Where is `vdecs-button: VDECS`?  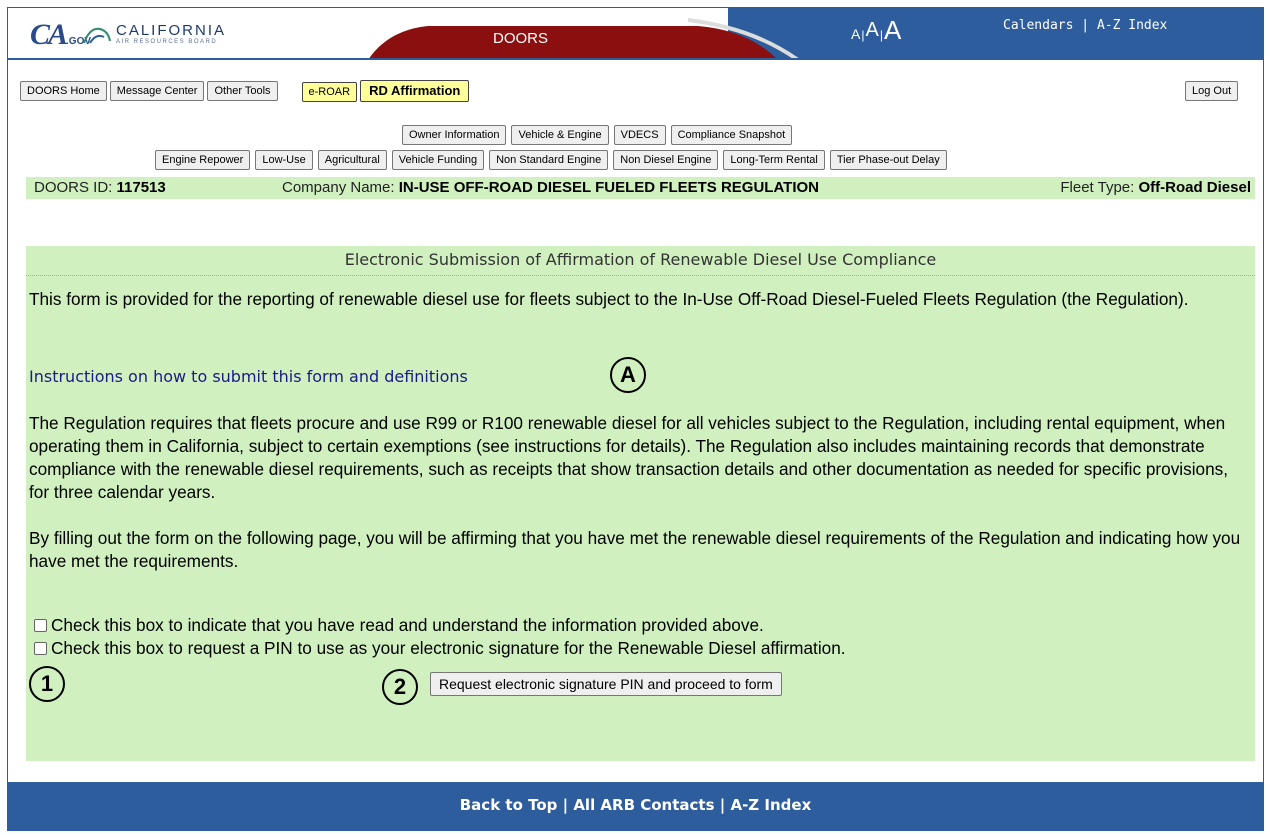
vdecs-button: VDECS is located at coordinates (639, 135).